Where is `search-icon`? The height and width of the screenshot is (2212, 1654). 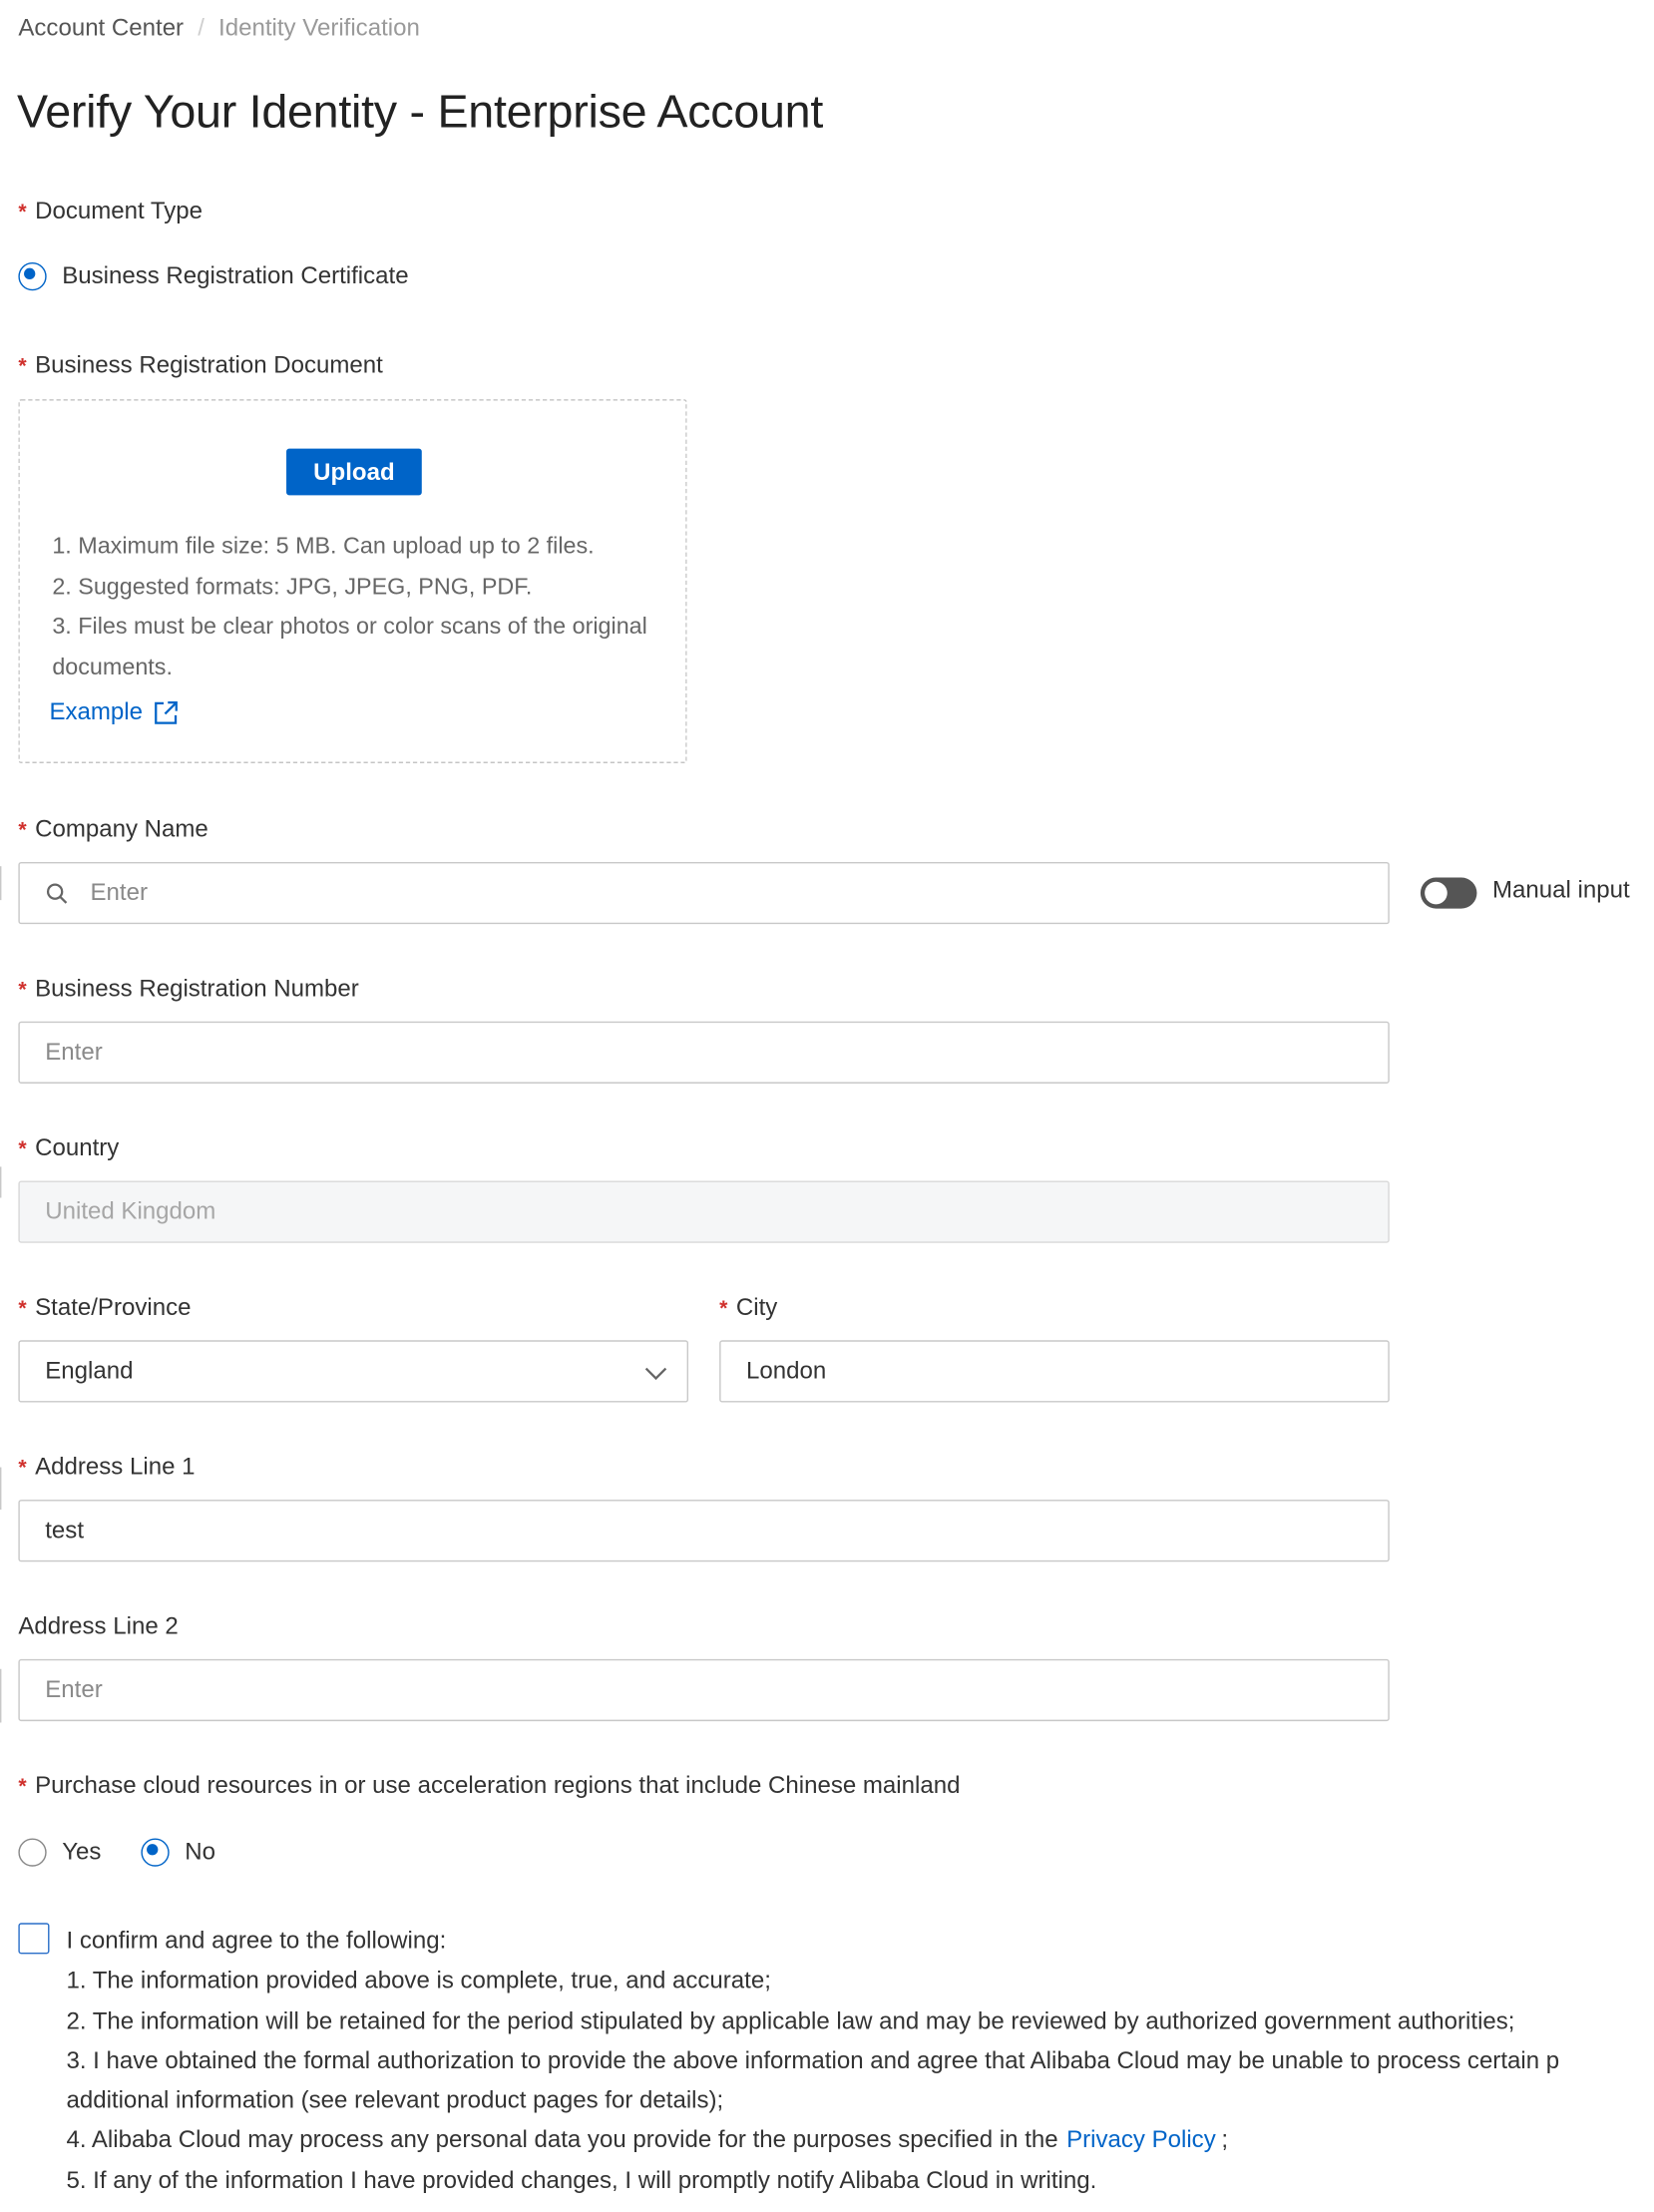 search-icon is located at coordinates (57, 893).